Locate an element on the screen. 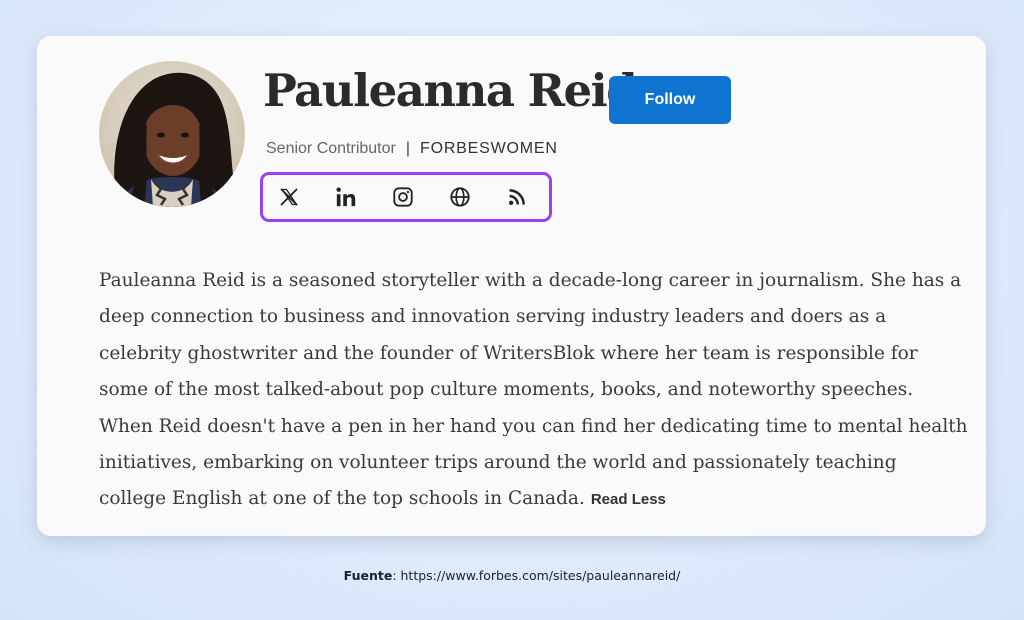 The width and height of the screenshot is (1024, 620). author-meta: Senior Contributor | FORBESWOMEN is located at coordinates (412, 149).